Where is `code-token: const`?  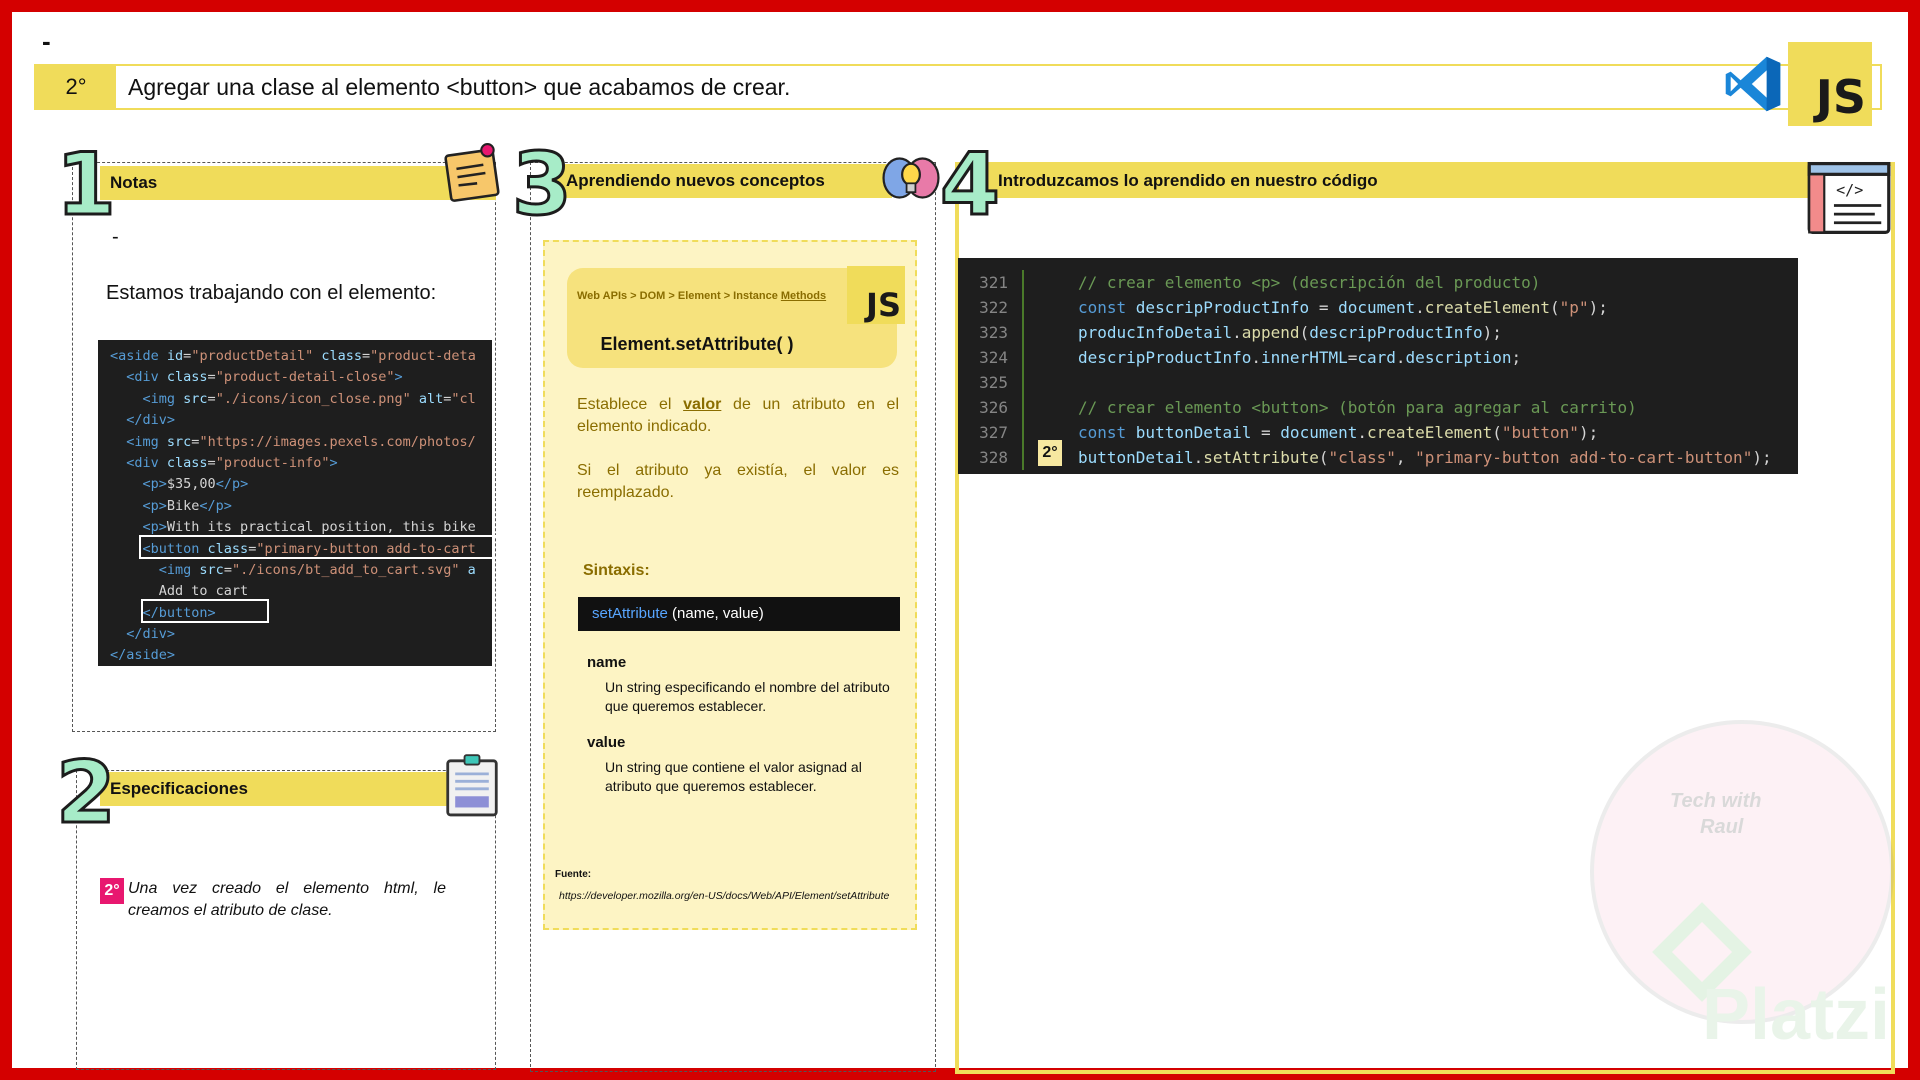 code-token: const is located at coordinates (1107, 307).